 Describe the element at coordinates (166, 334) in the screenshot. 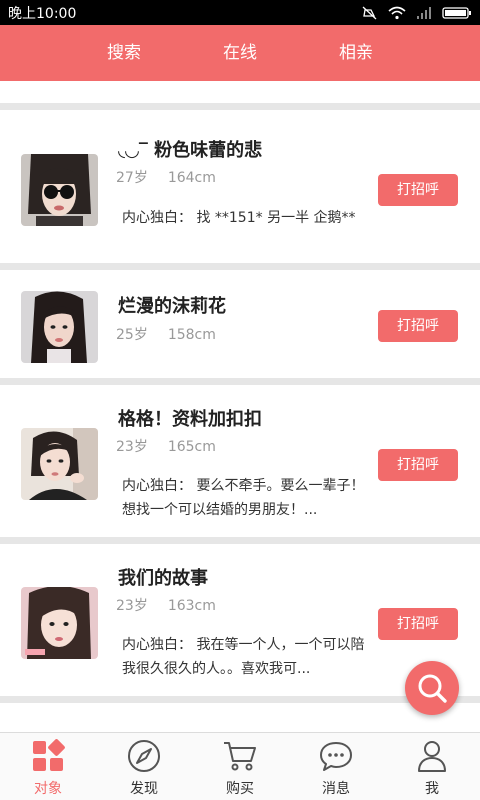

I see `profile-meta: 25岁 158cm` at that location.